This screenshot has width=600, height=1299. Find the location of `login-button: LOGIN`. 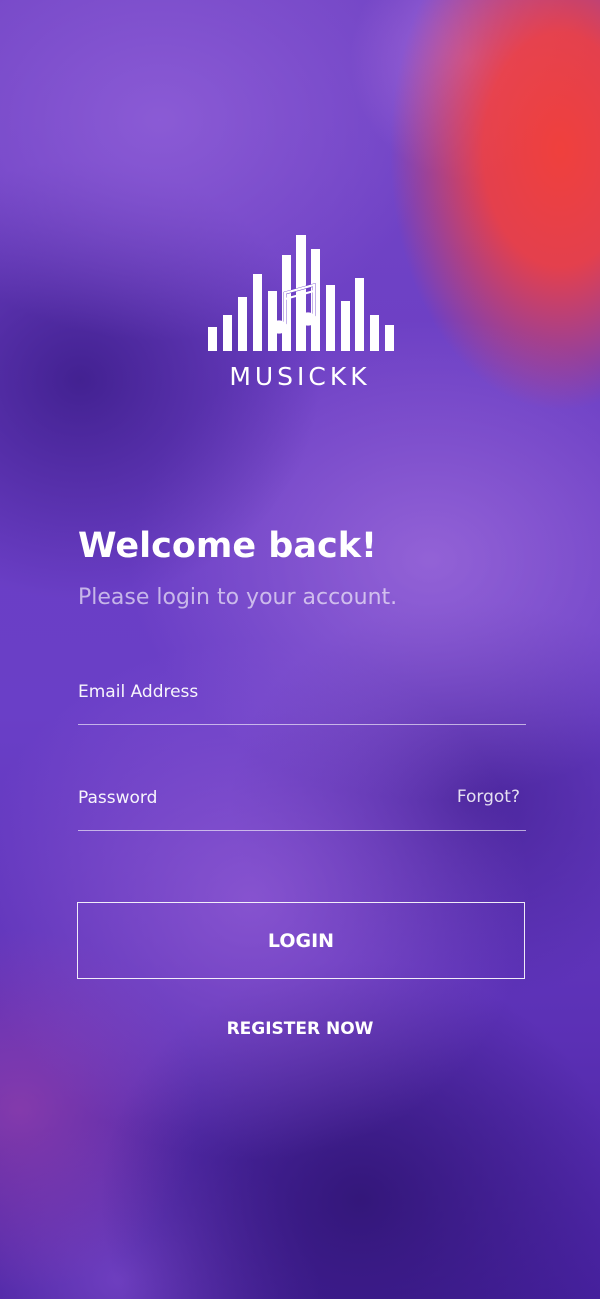

login-button: LOGIN is located at coordinates (301, 940).